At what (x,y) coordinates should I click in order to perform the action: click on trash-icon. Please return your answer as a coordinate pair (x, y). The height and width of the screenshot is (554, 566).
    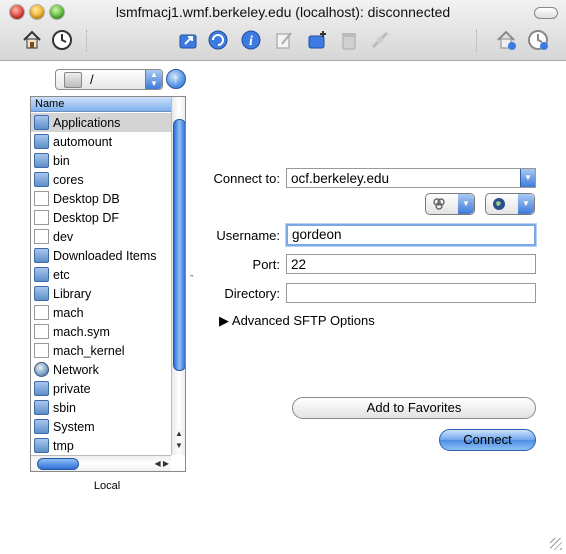
    Looking at the image, I should click on (349, 40).